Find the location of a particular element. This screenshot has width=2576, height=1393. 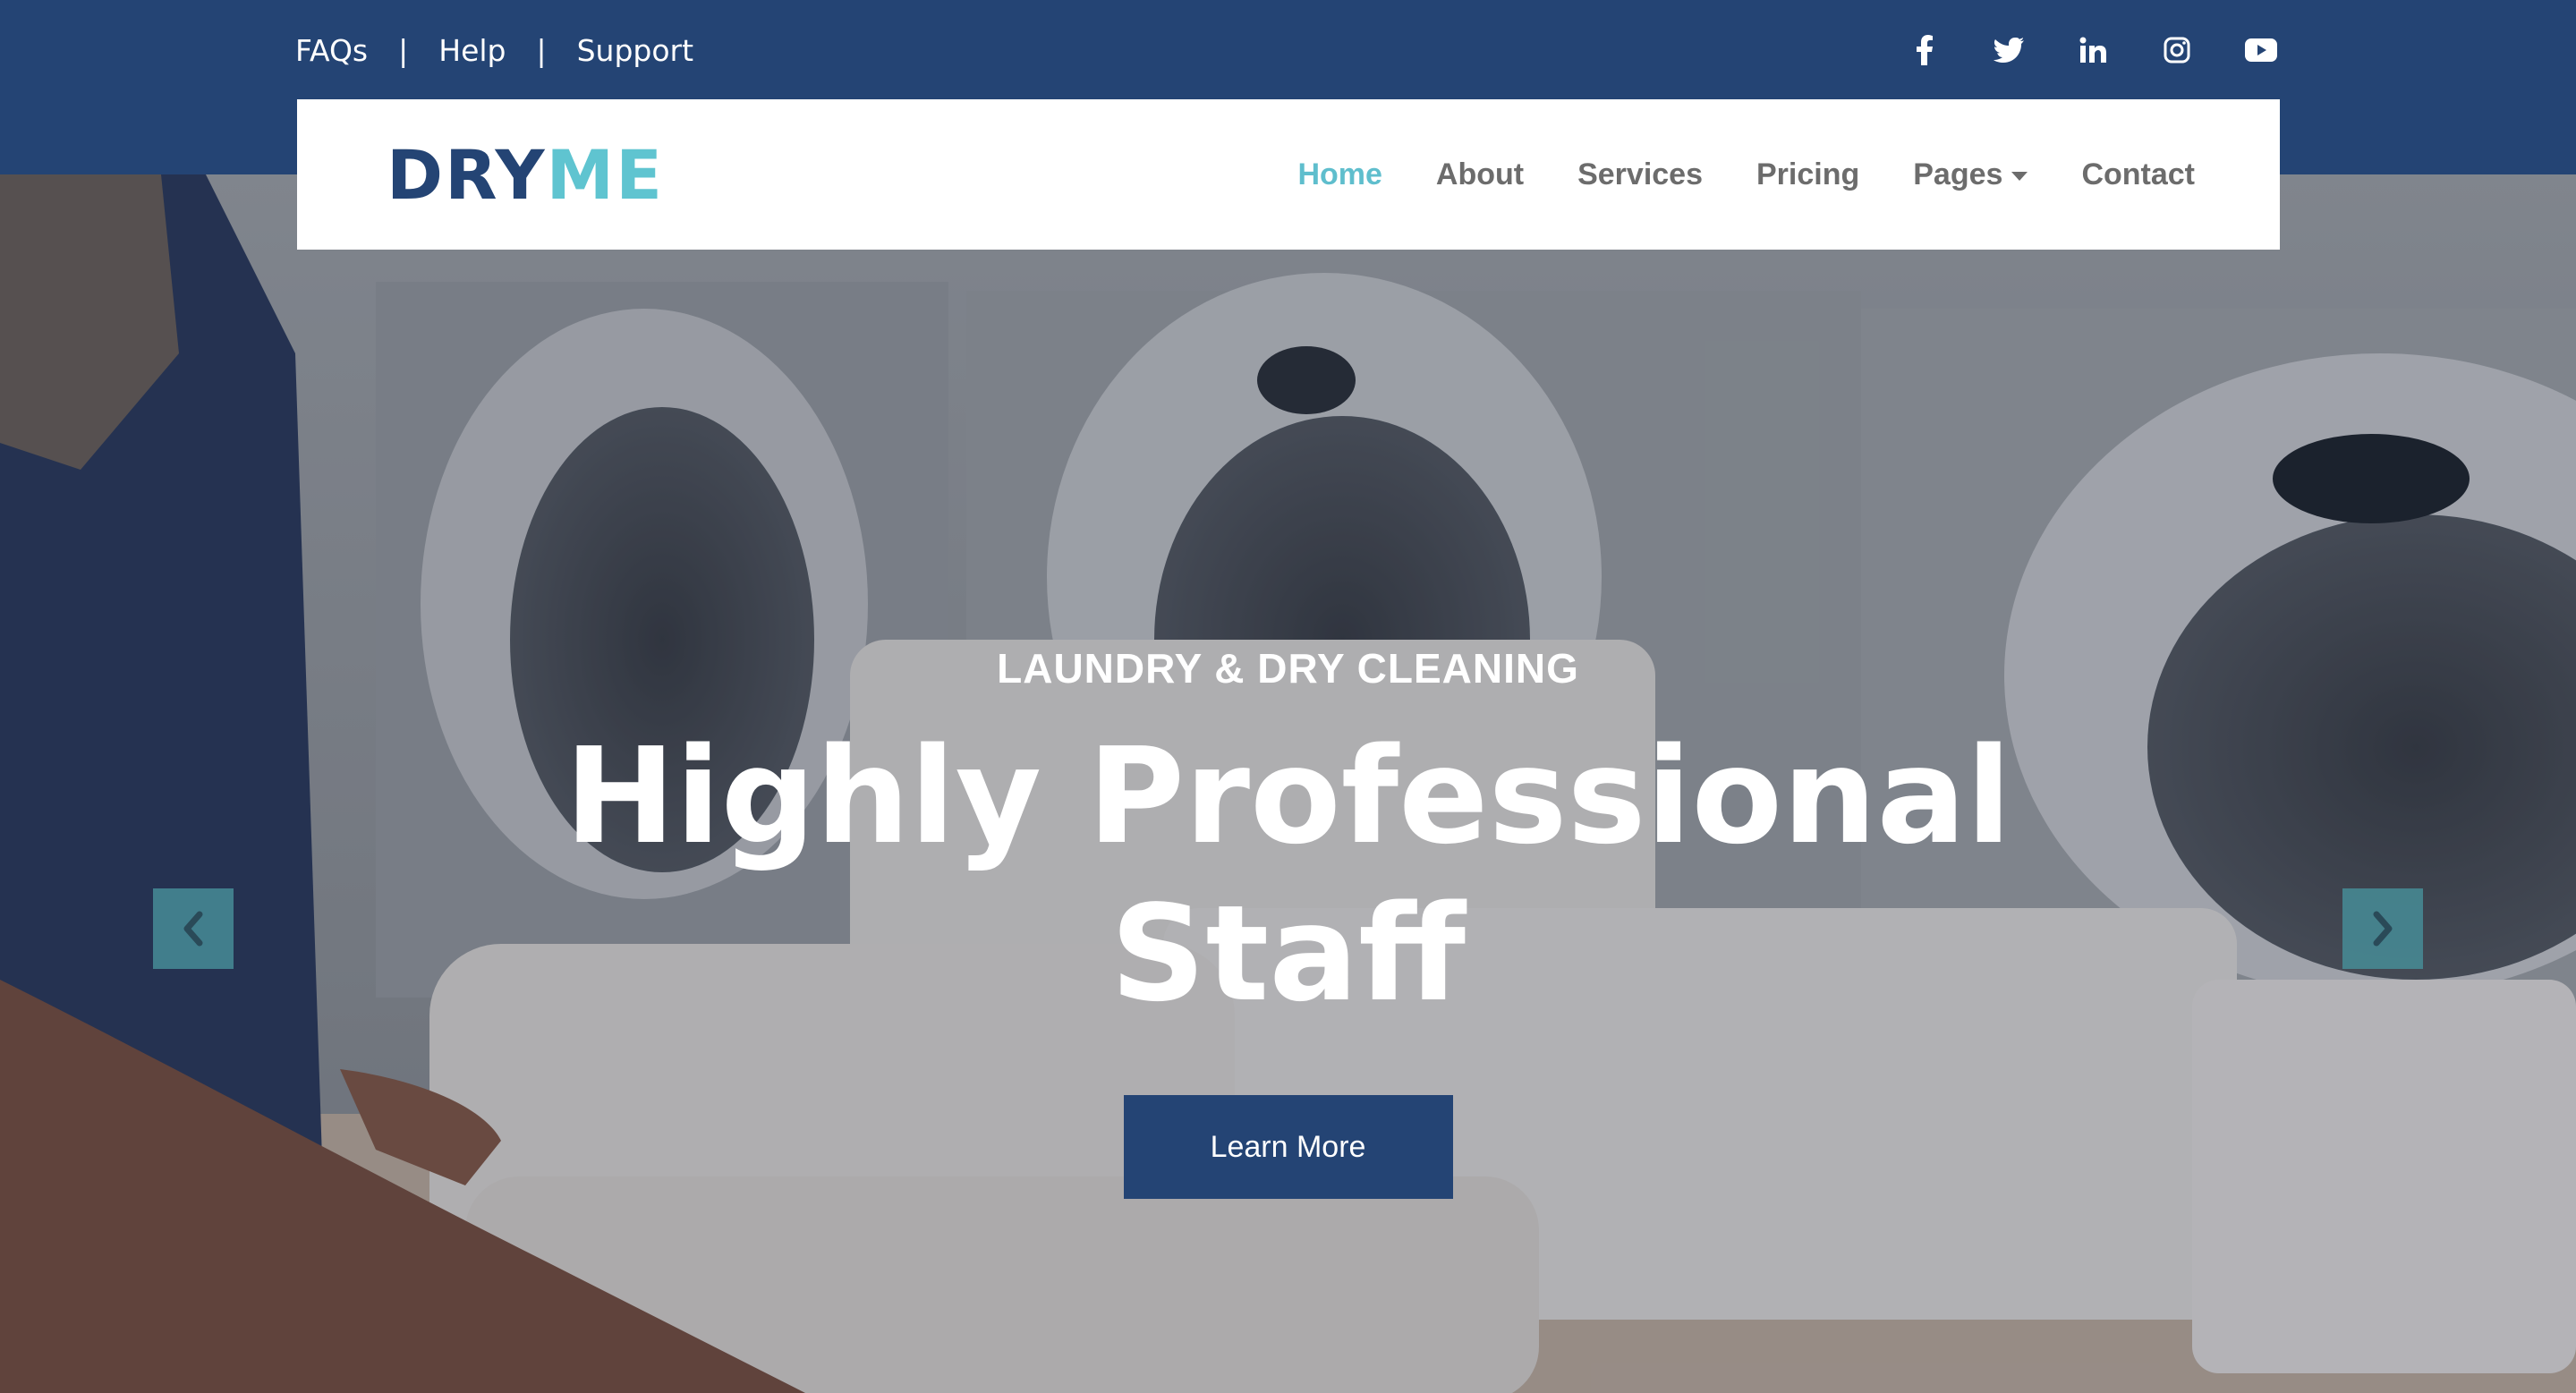

facebook-icon is located at coordinates (1924, 50).